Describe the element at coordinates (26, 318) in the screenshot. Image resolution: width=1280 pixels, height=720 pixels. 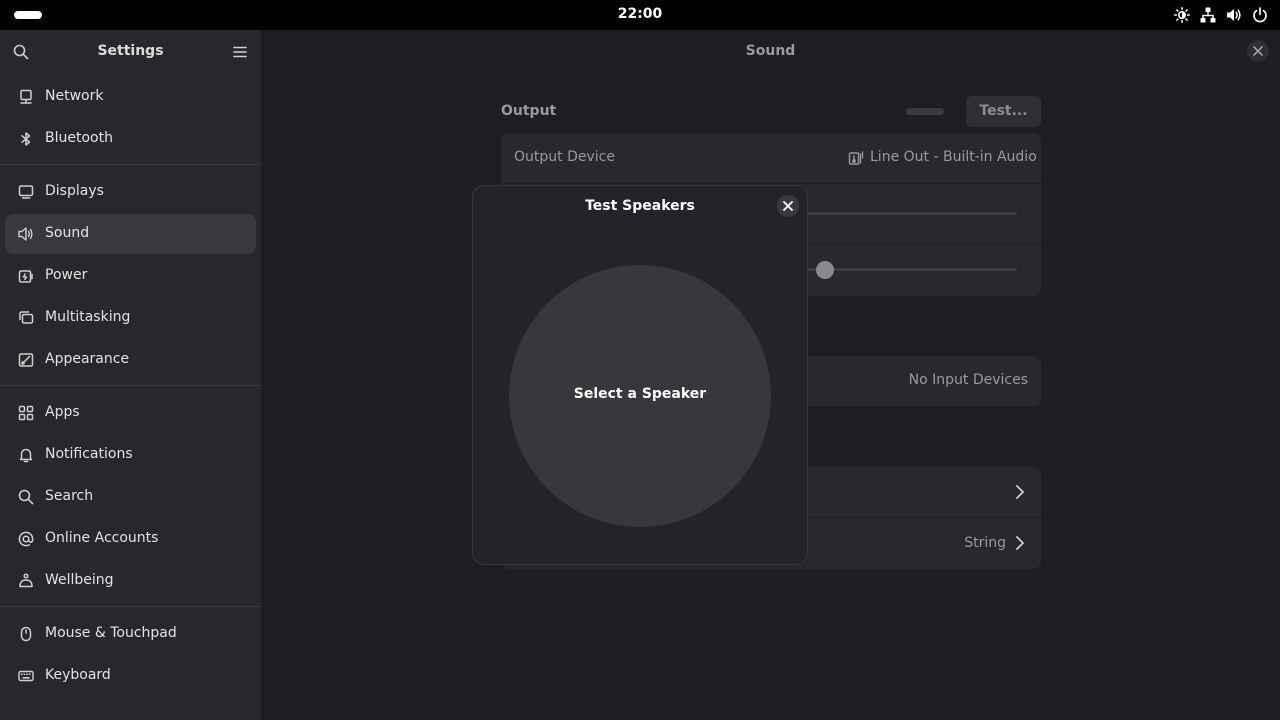
I see `multitasking-icon` at that location.